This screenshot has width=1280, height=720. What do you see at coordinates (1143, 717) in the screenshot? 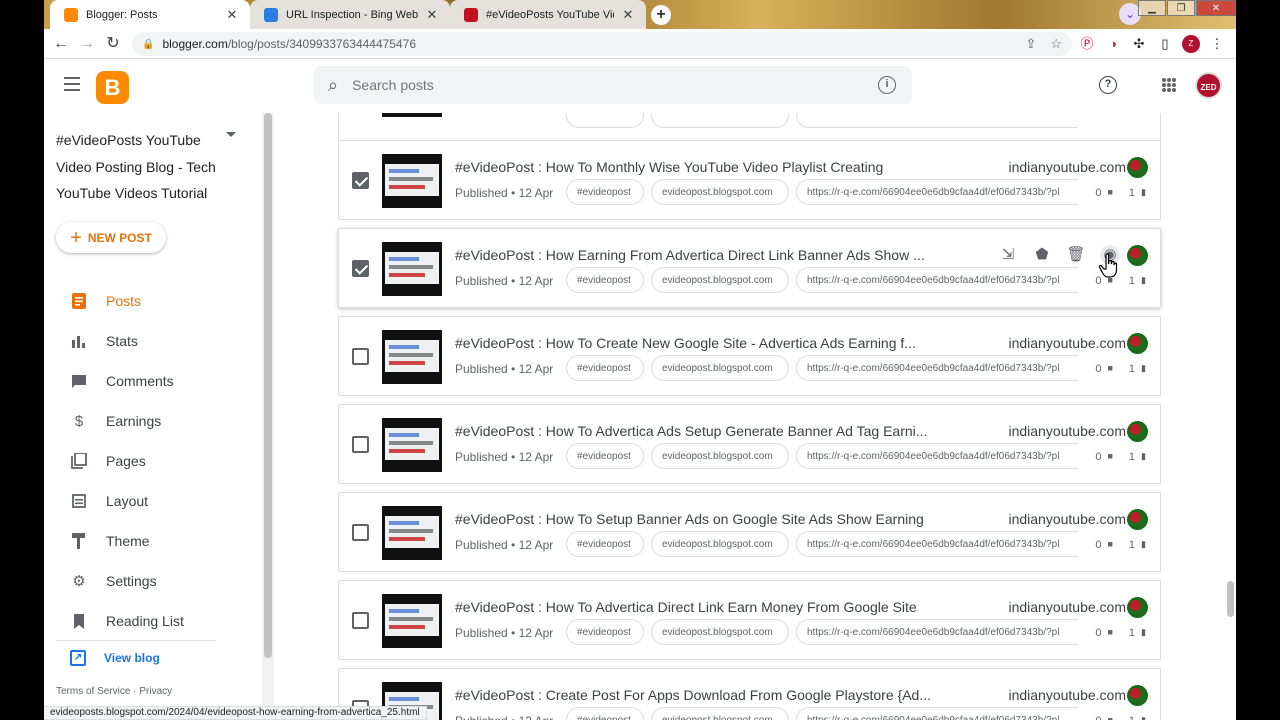
I see `view-count-icon: ▮` at bounding box center [1143, 717].